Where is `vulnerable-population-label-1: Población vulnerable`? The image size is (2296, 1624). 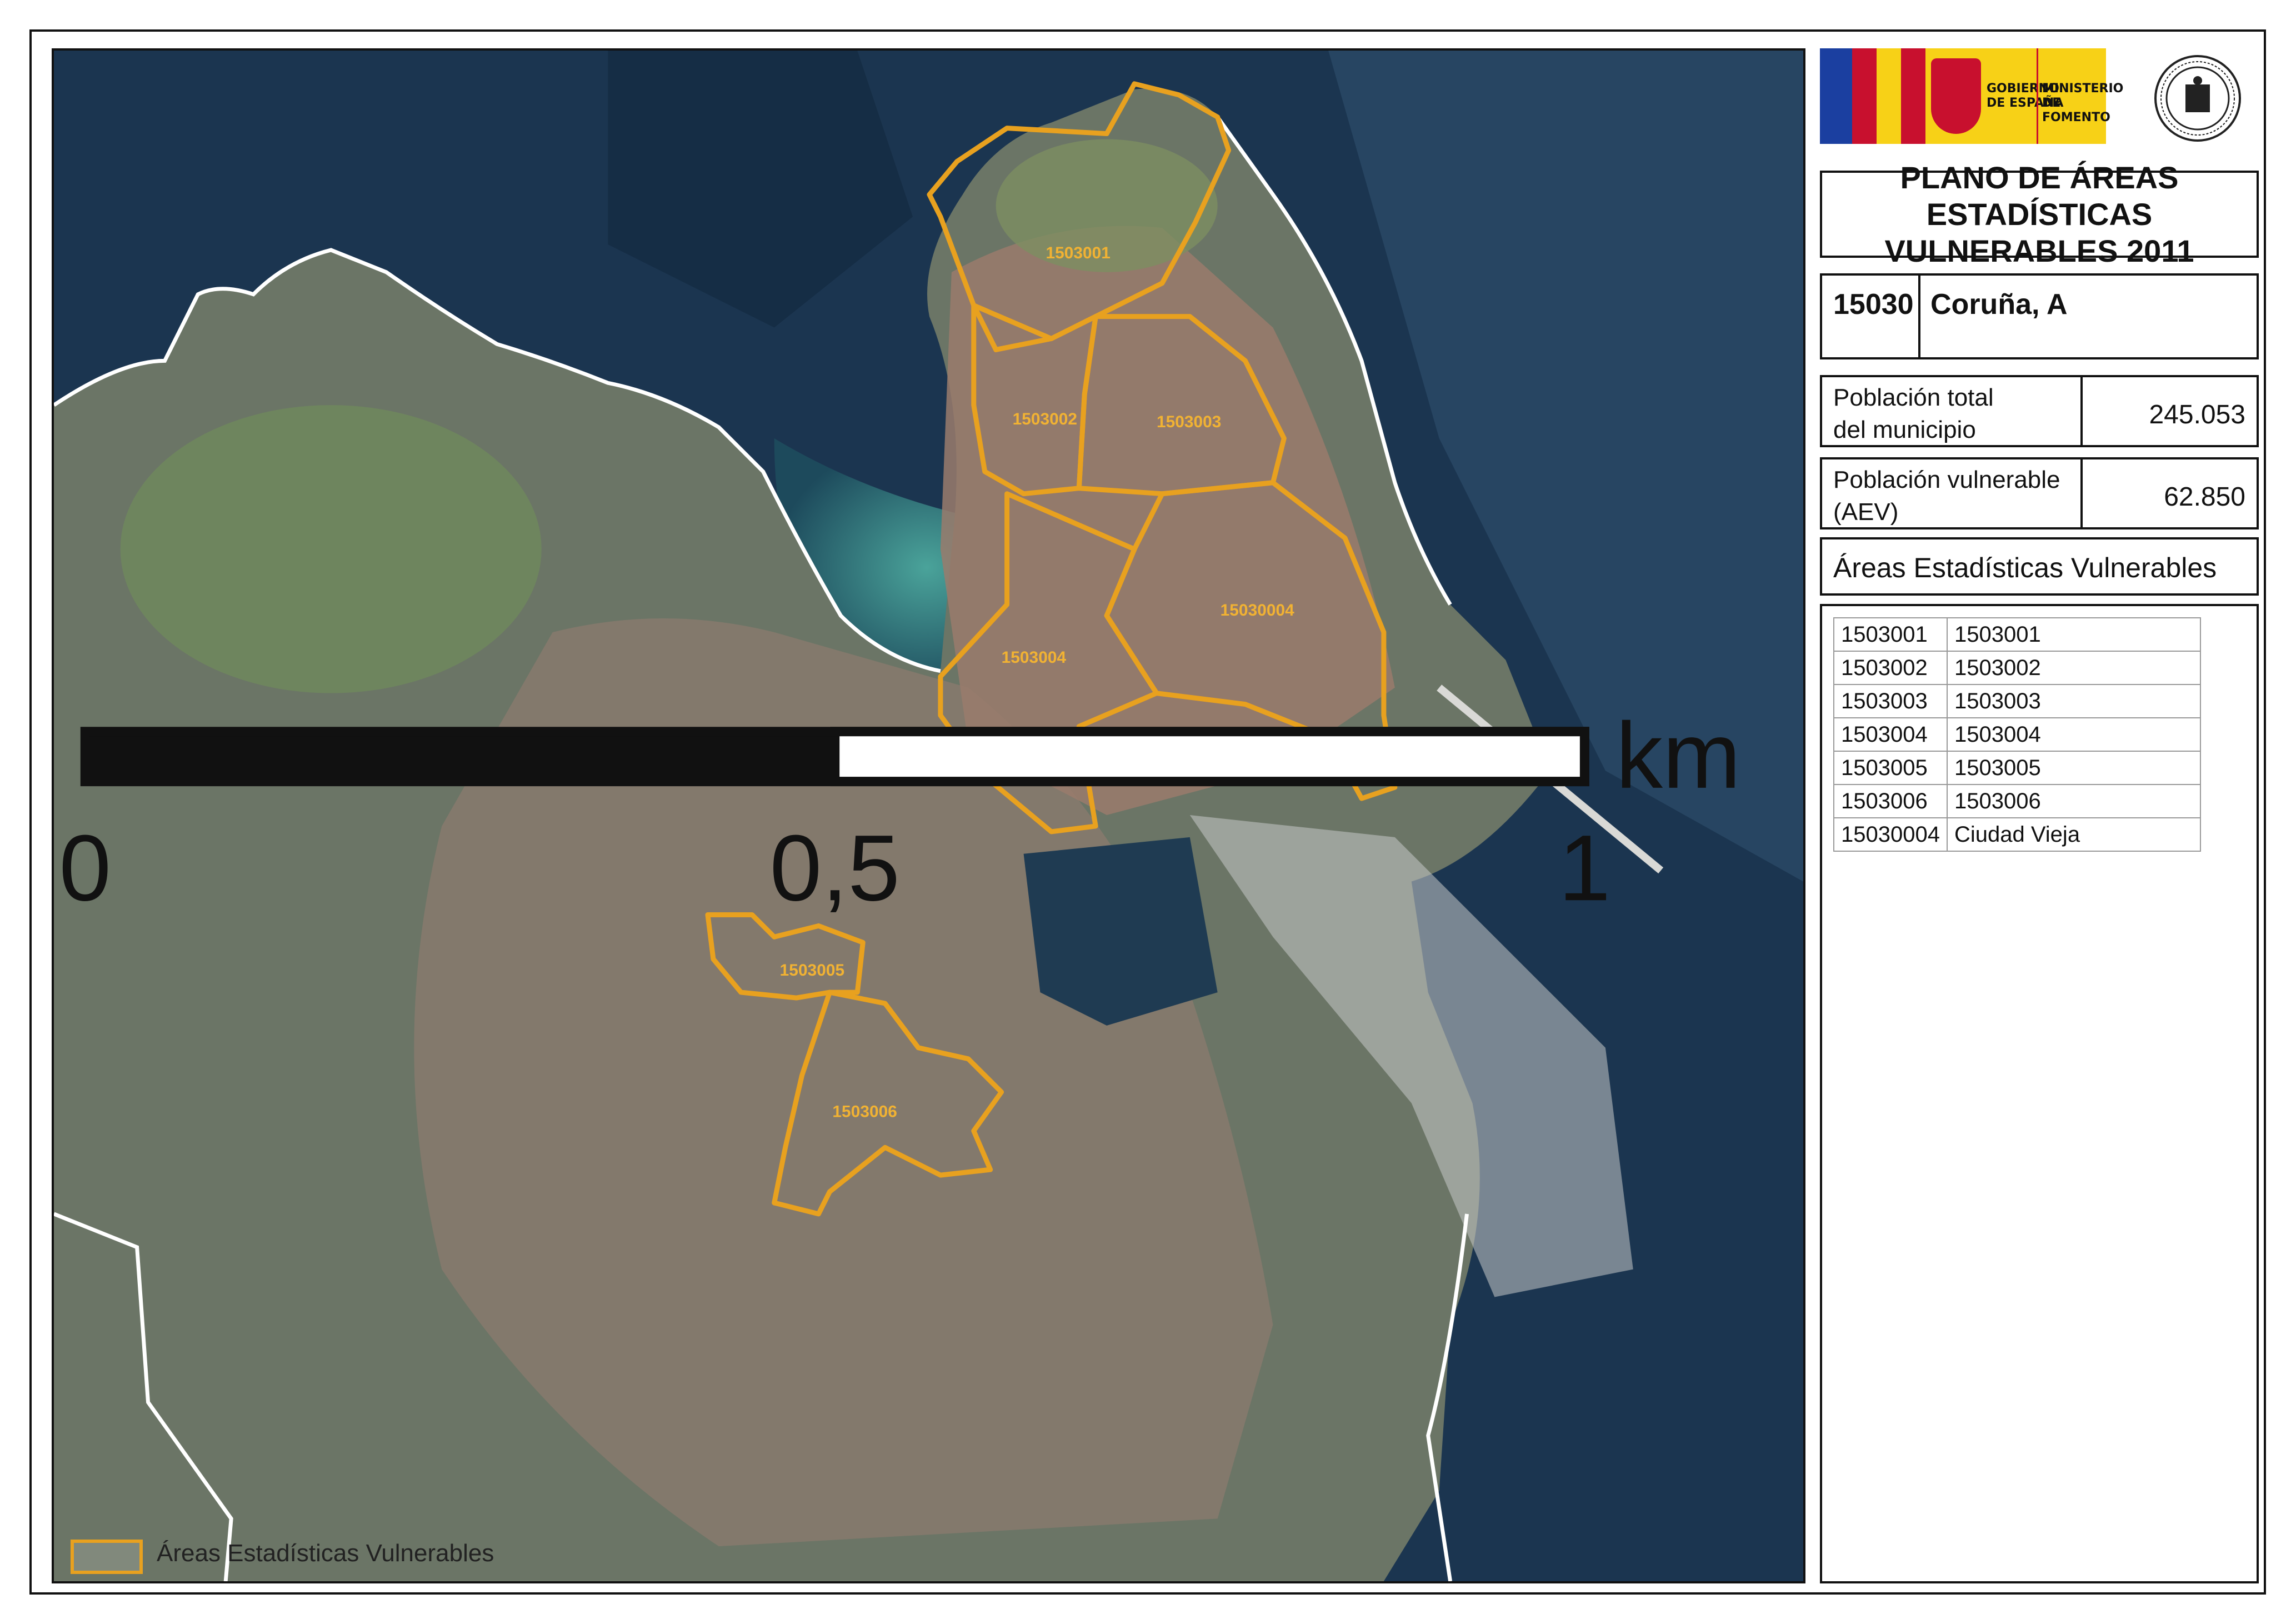
vulnerable-population-label-1: Población vulnerable is located at coordinates (1946, 479).